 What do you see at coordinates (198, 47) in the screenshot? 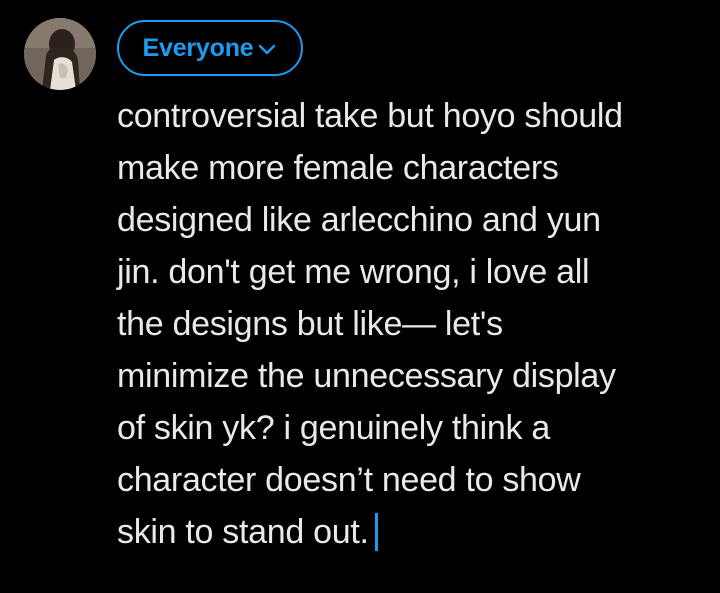
I see `audience-label: Everyone` at bounding box center [198, 47].